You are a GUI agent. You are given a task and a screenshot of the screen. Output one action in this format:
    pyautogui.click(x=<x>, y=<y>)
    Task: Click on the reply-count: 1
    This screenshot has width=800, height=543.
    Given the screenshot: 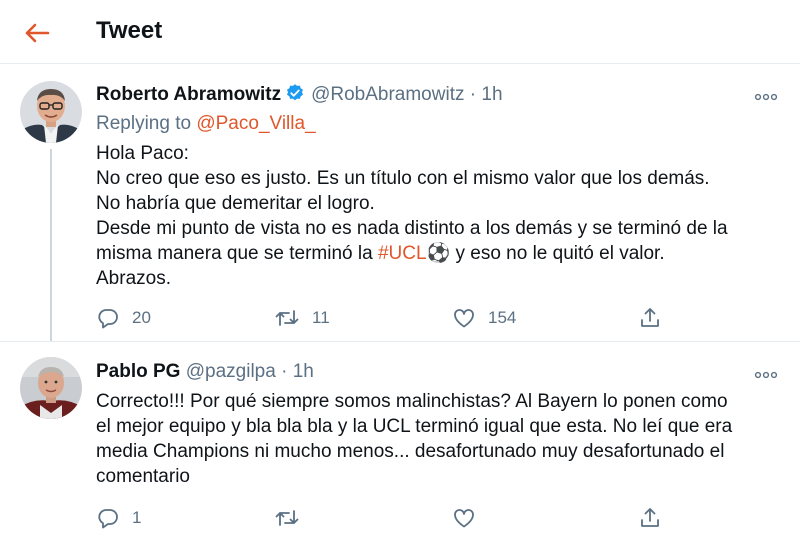 What is the action you would take?
    pyautogui.click(x=137, y=517)
    